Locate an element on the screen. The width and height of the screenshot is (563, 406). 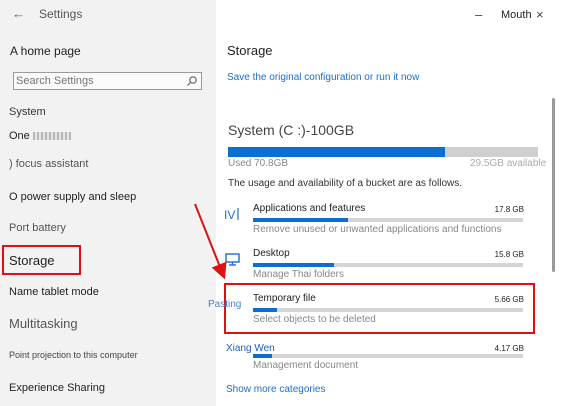
category-desktop: Desktop 15.8 GB Manage Thai folders is located at coordinates (374, 266).